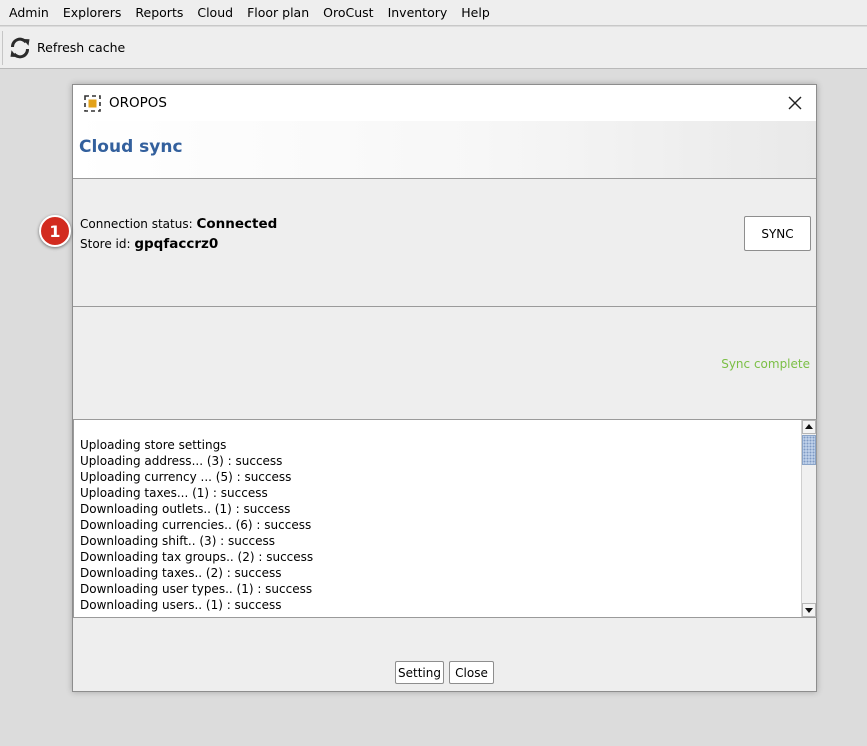  I want to click on setting-button: Setting, so click(419, 672).